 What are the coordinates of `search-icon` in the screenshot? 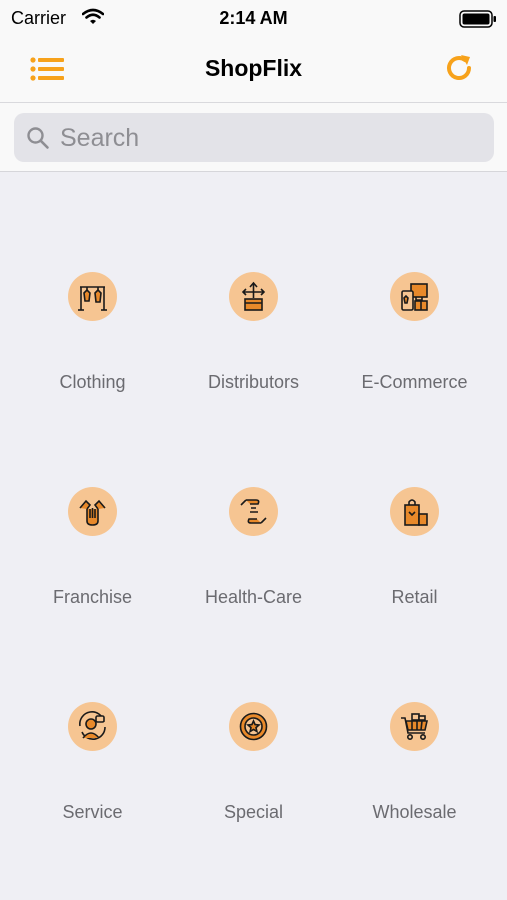 It's located at (38, 138).